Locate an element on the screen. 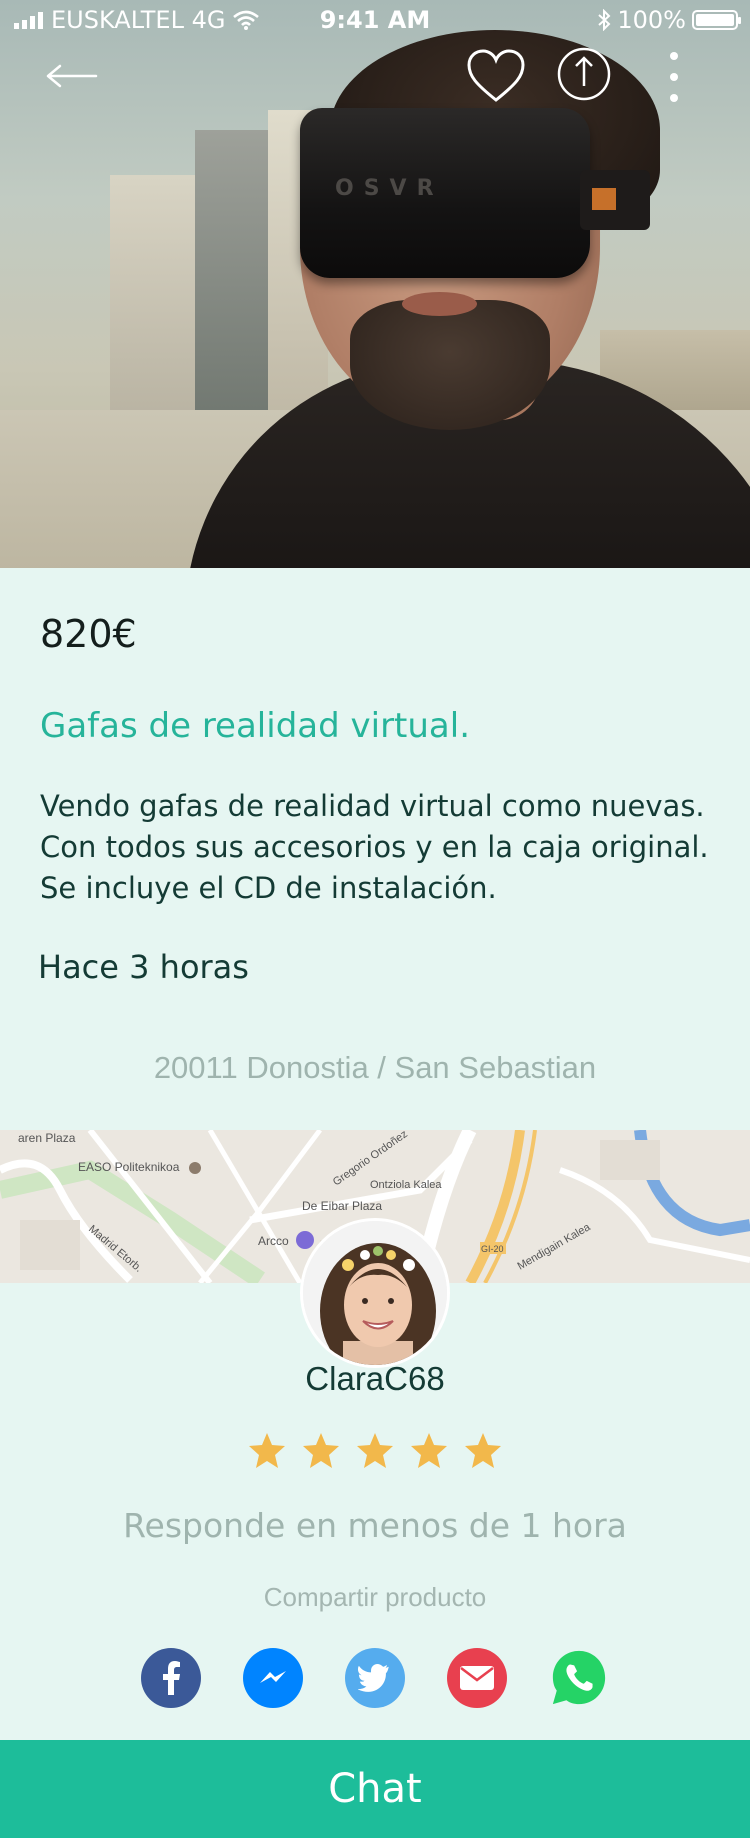  share-buttons is located at coordinates (375, 1678).